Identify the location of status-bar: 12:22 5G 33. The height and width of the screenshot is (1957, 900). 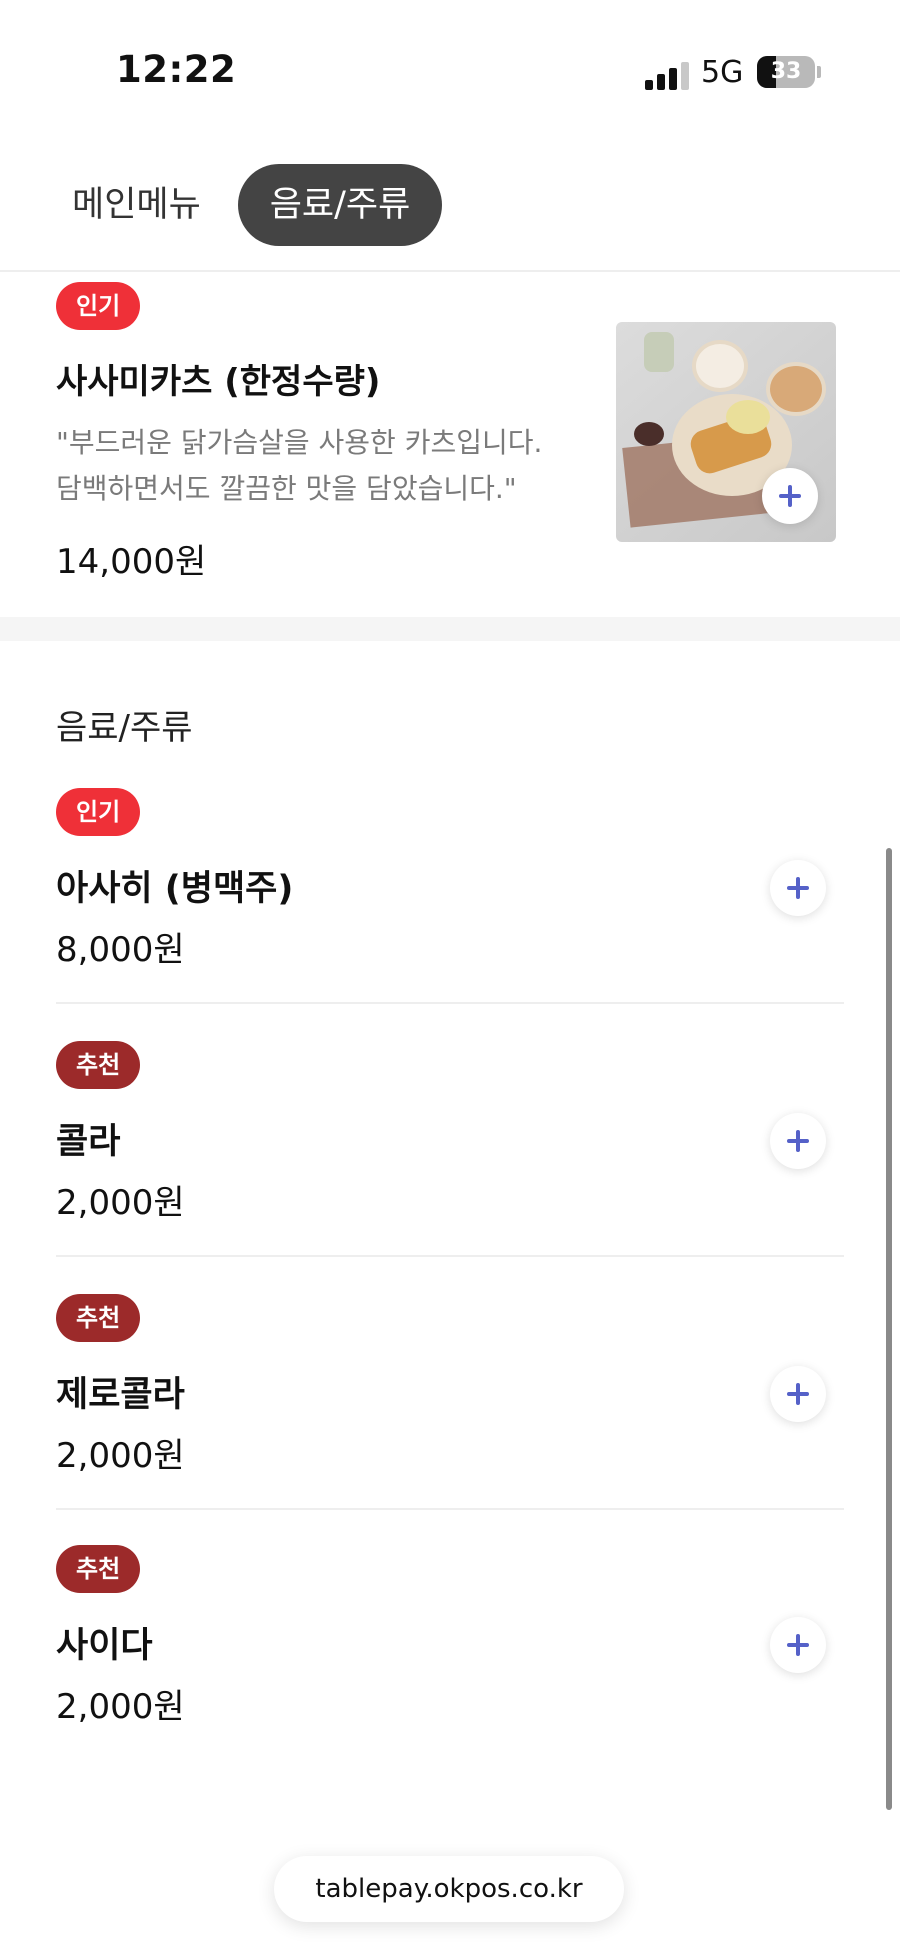
(450, 75).